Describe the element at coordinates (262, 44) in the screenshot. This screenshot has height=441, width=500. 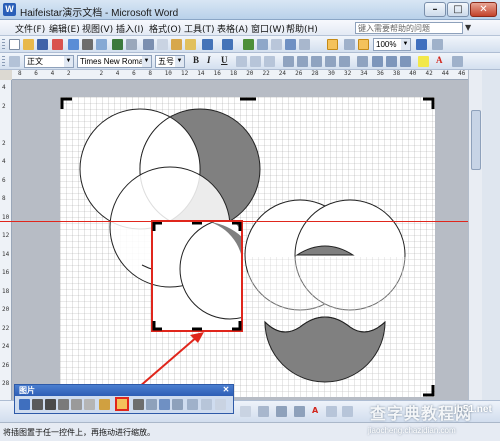
I see `tables-borders-icon` at that location.